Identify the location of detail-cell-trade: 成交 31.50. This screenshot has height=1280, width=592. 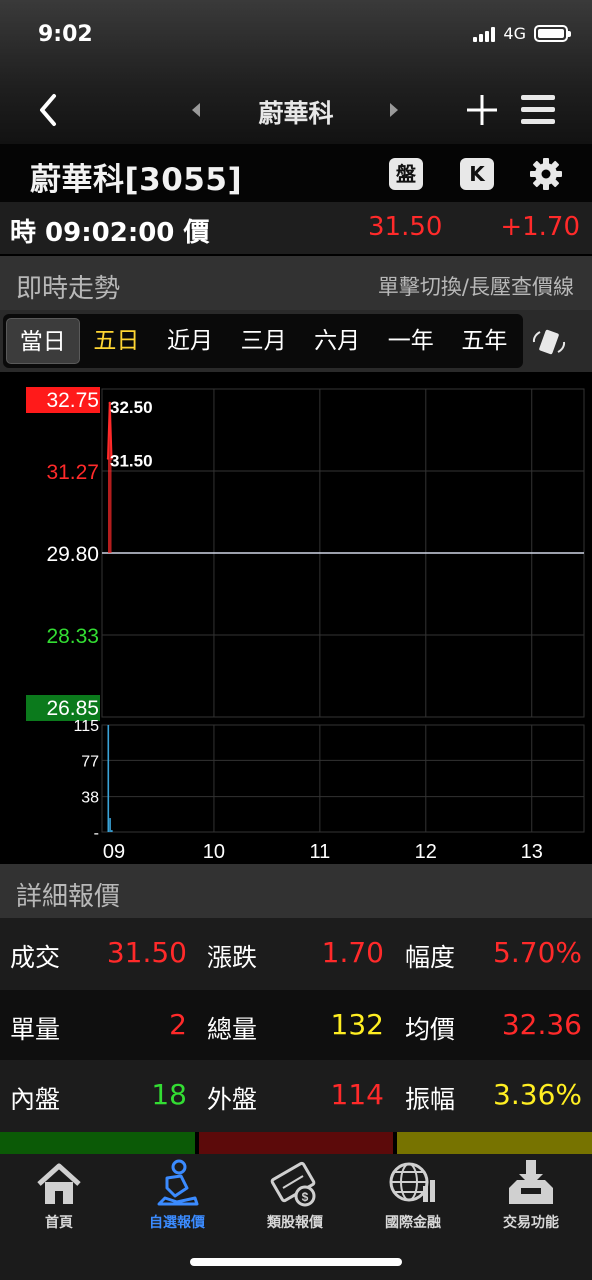
(98, 954).